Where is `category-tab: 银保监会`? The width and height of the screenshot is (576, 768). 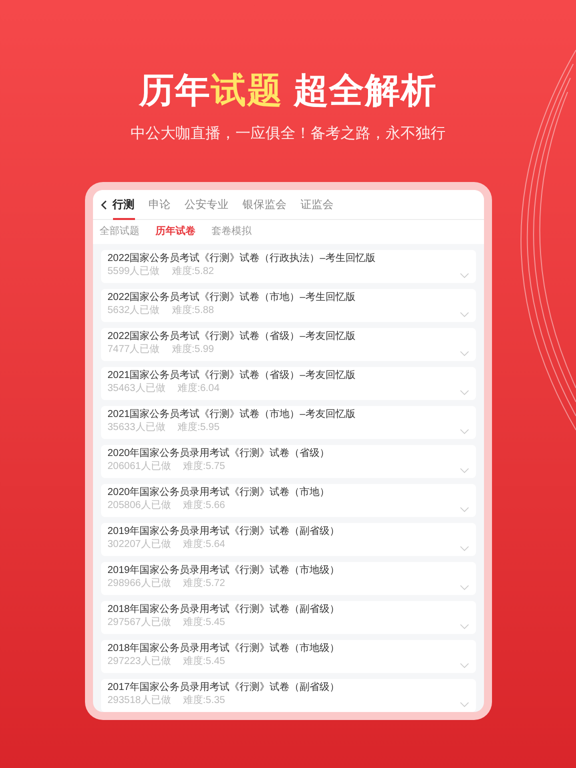
category-tab: 银保监会 is located at coordinates (264, 205).